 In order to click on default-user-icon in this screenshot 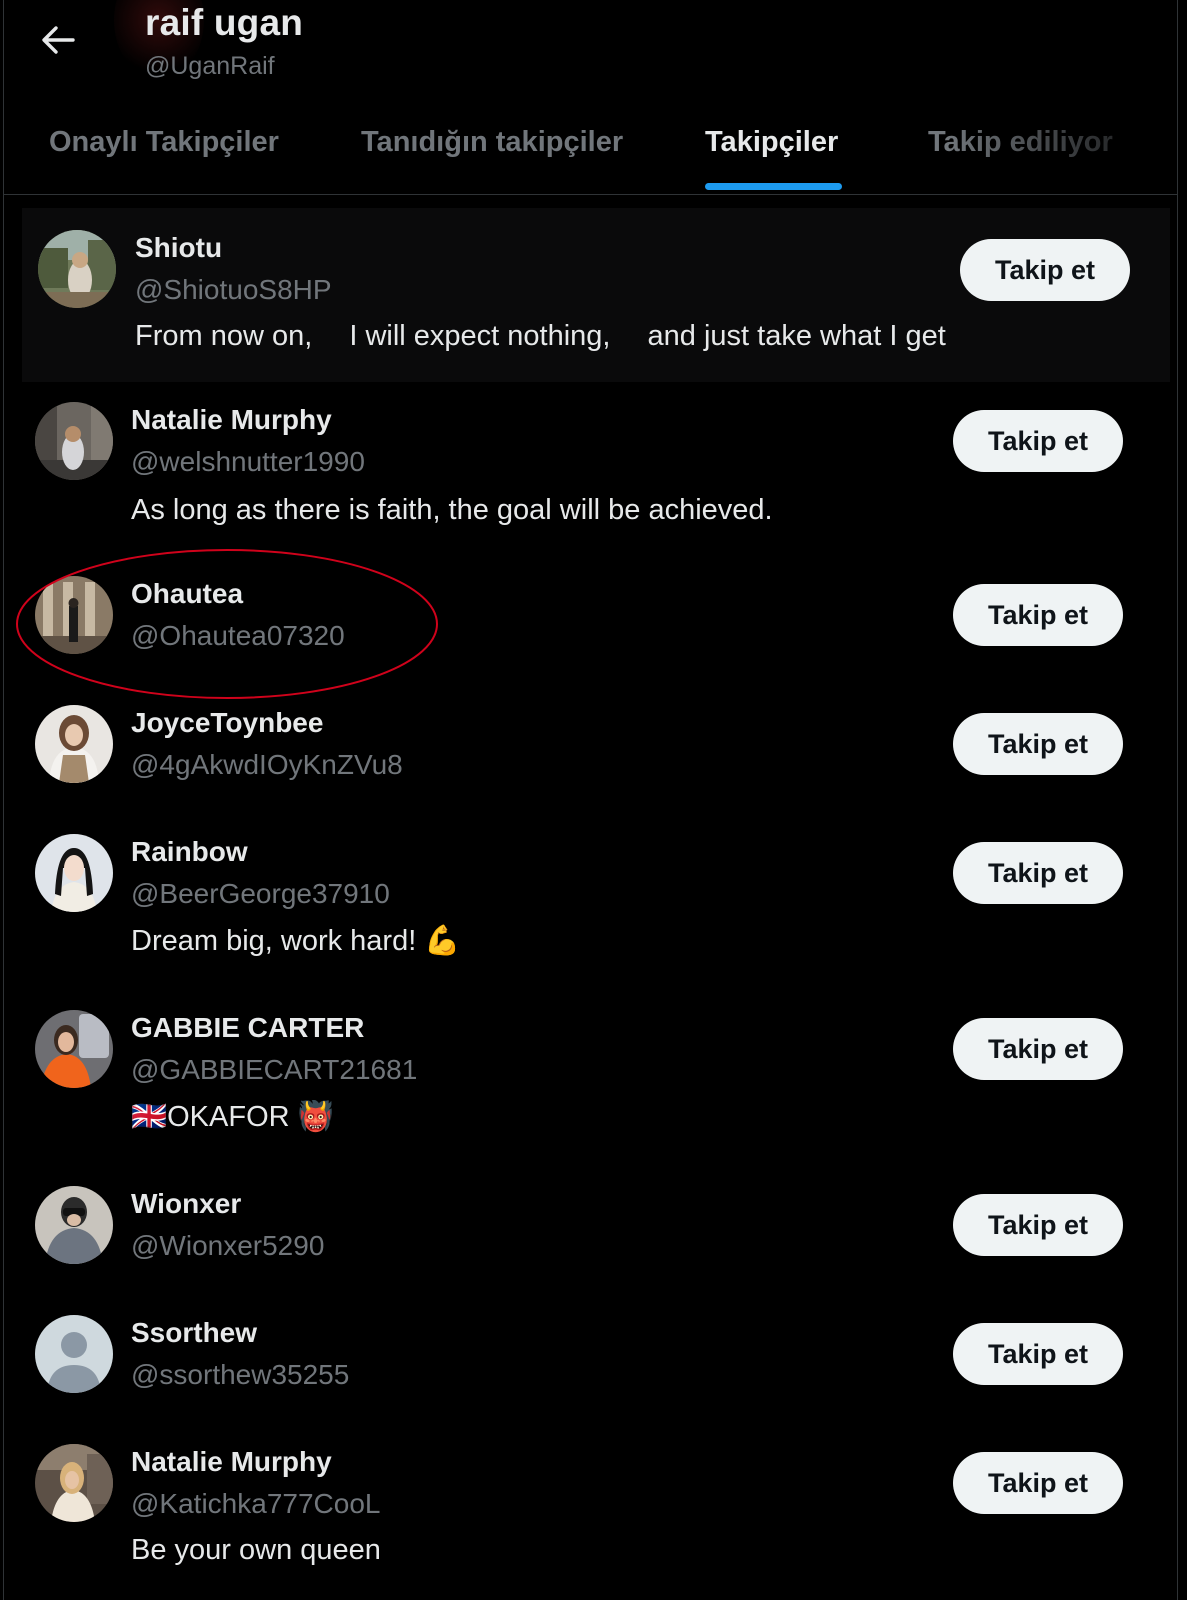, I will do `click(74, 1354)`.